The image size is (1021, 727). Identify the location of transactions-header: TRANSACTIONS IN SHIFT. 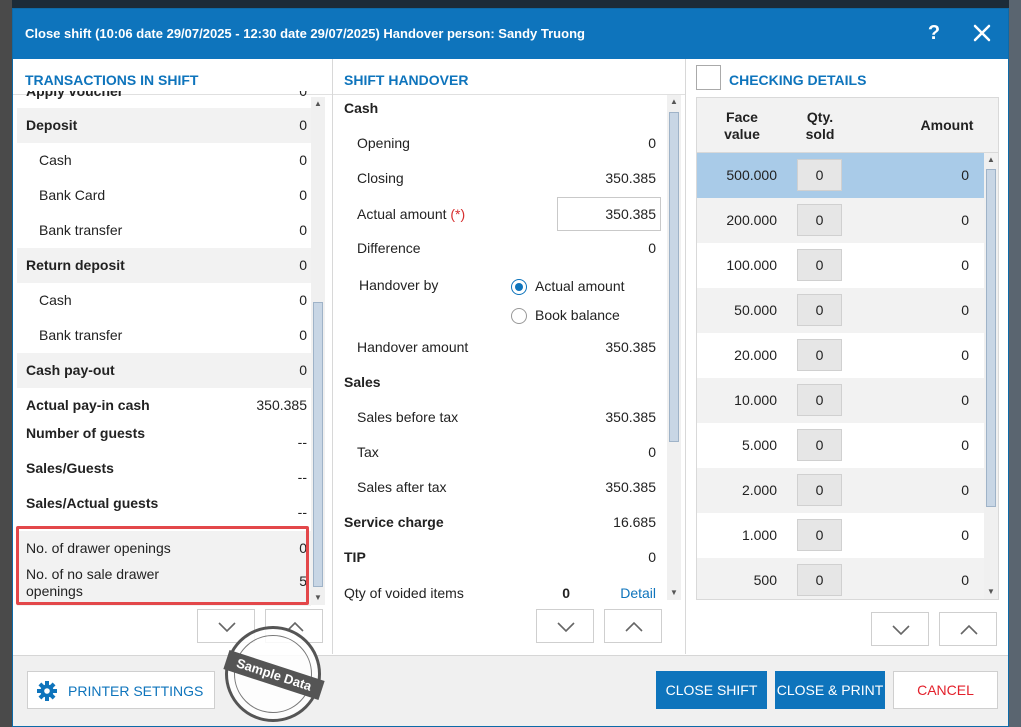
(172, 77).